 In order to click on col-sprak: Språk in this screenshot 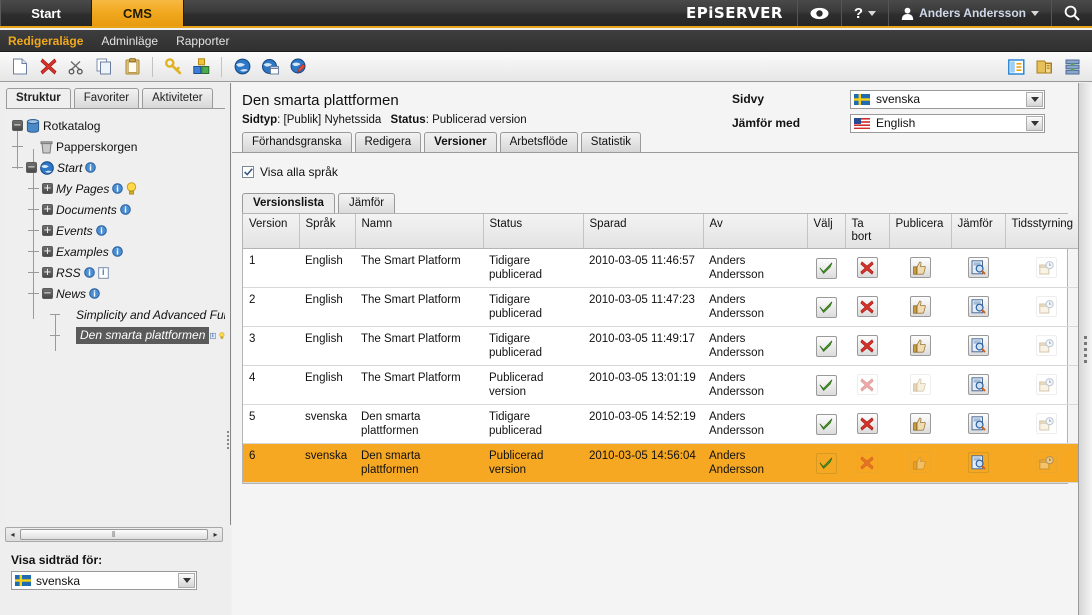, I will do `click(327, 231)`.